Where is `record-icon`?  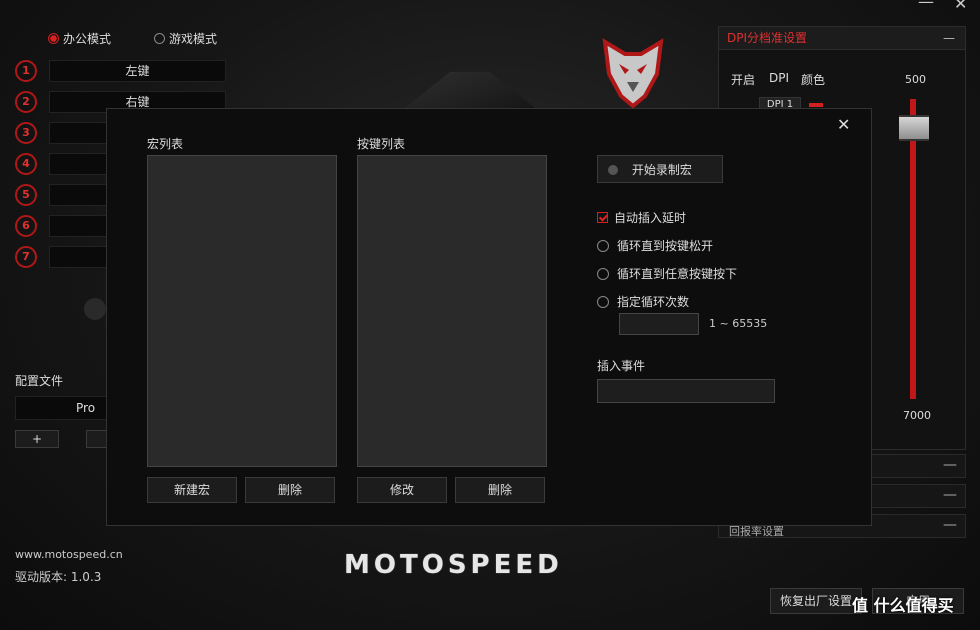
record-icon is located at coordinates (613, 169).